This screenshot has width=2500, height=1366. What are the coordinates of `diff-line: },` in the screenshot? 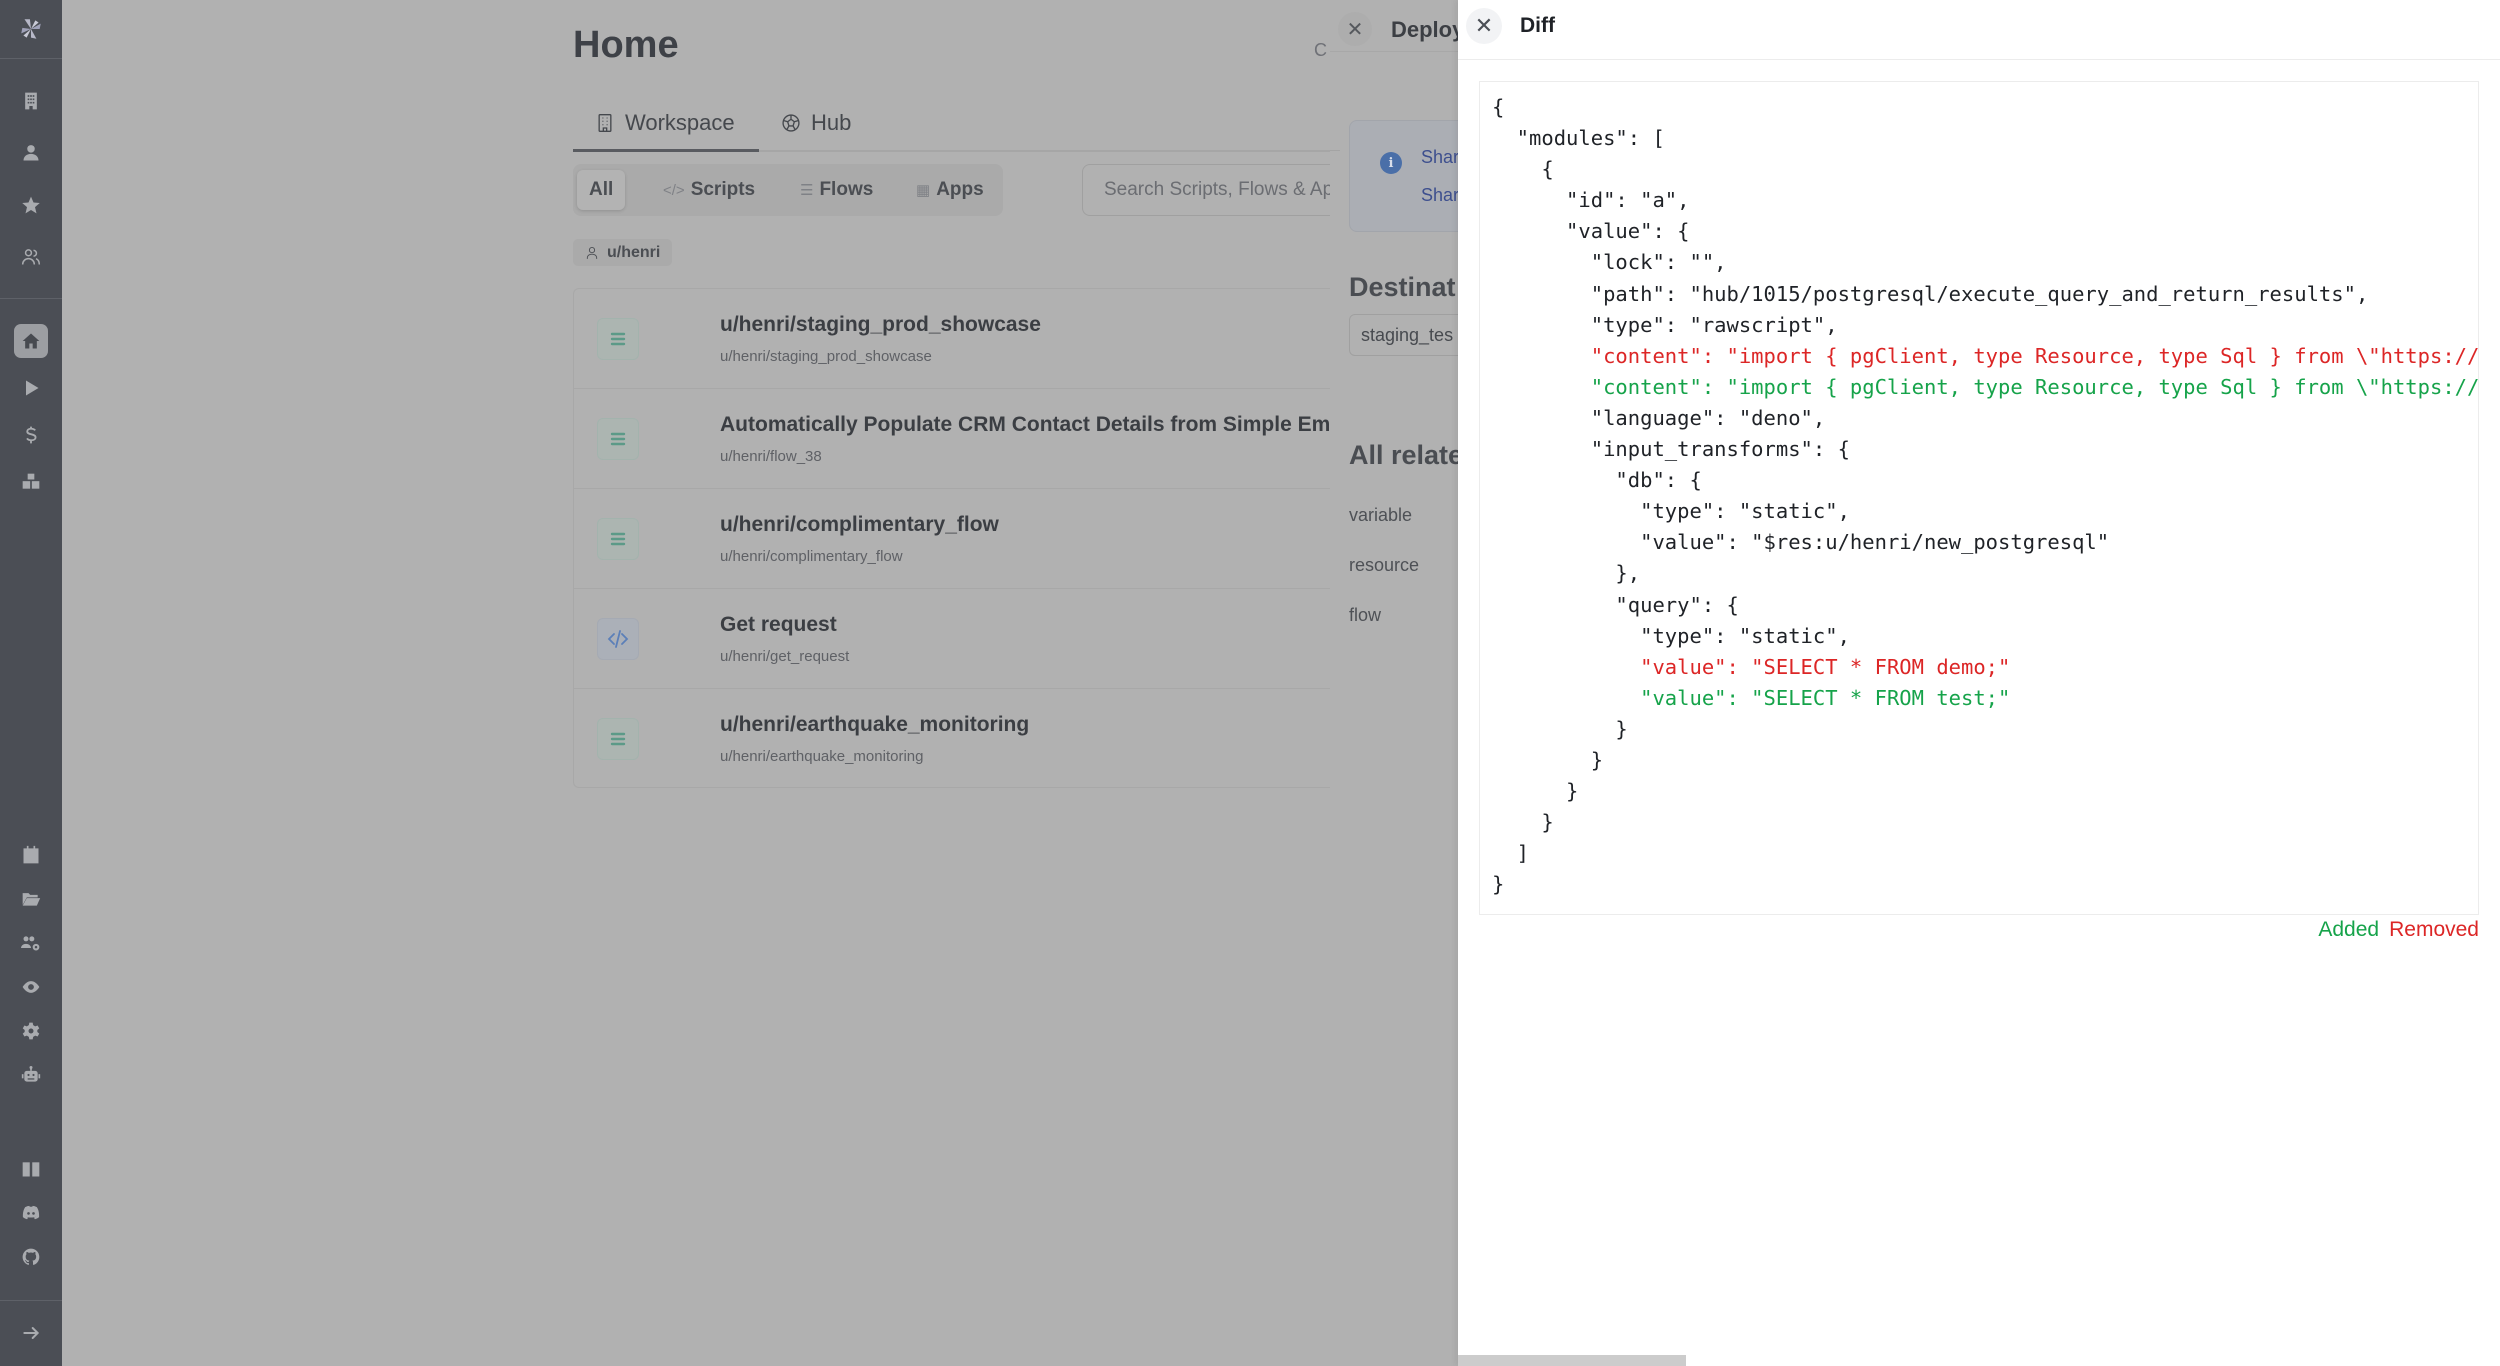 It's located at (1566, 573).